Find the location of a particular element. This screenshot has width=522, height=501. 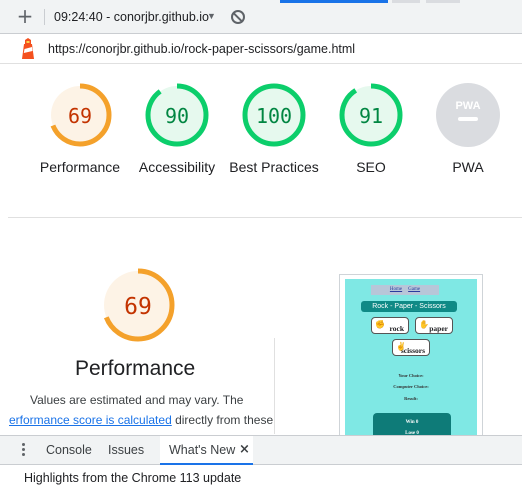

paper-hand-icon: ✋ is located at coordinates (424, 324).